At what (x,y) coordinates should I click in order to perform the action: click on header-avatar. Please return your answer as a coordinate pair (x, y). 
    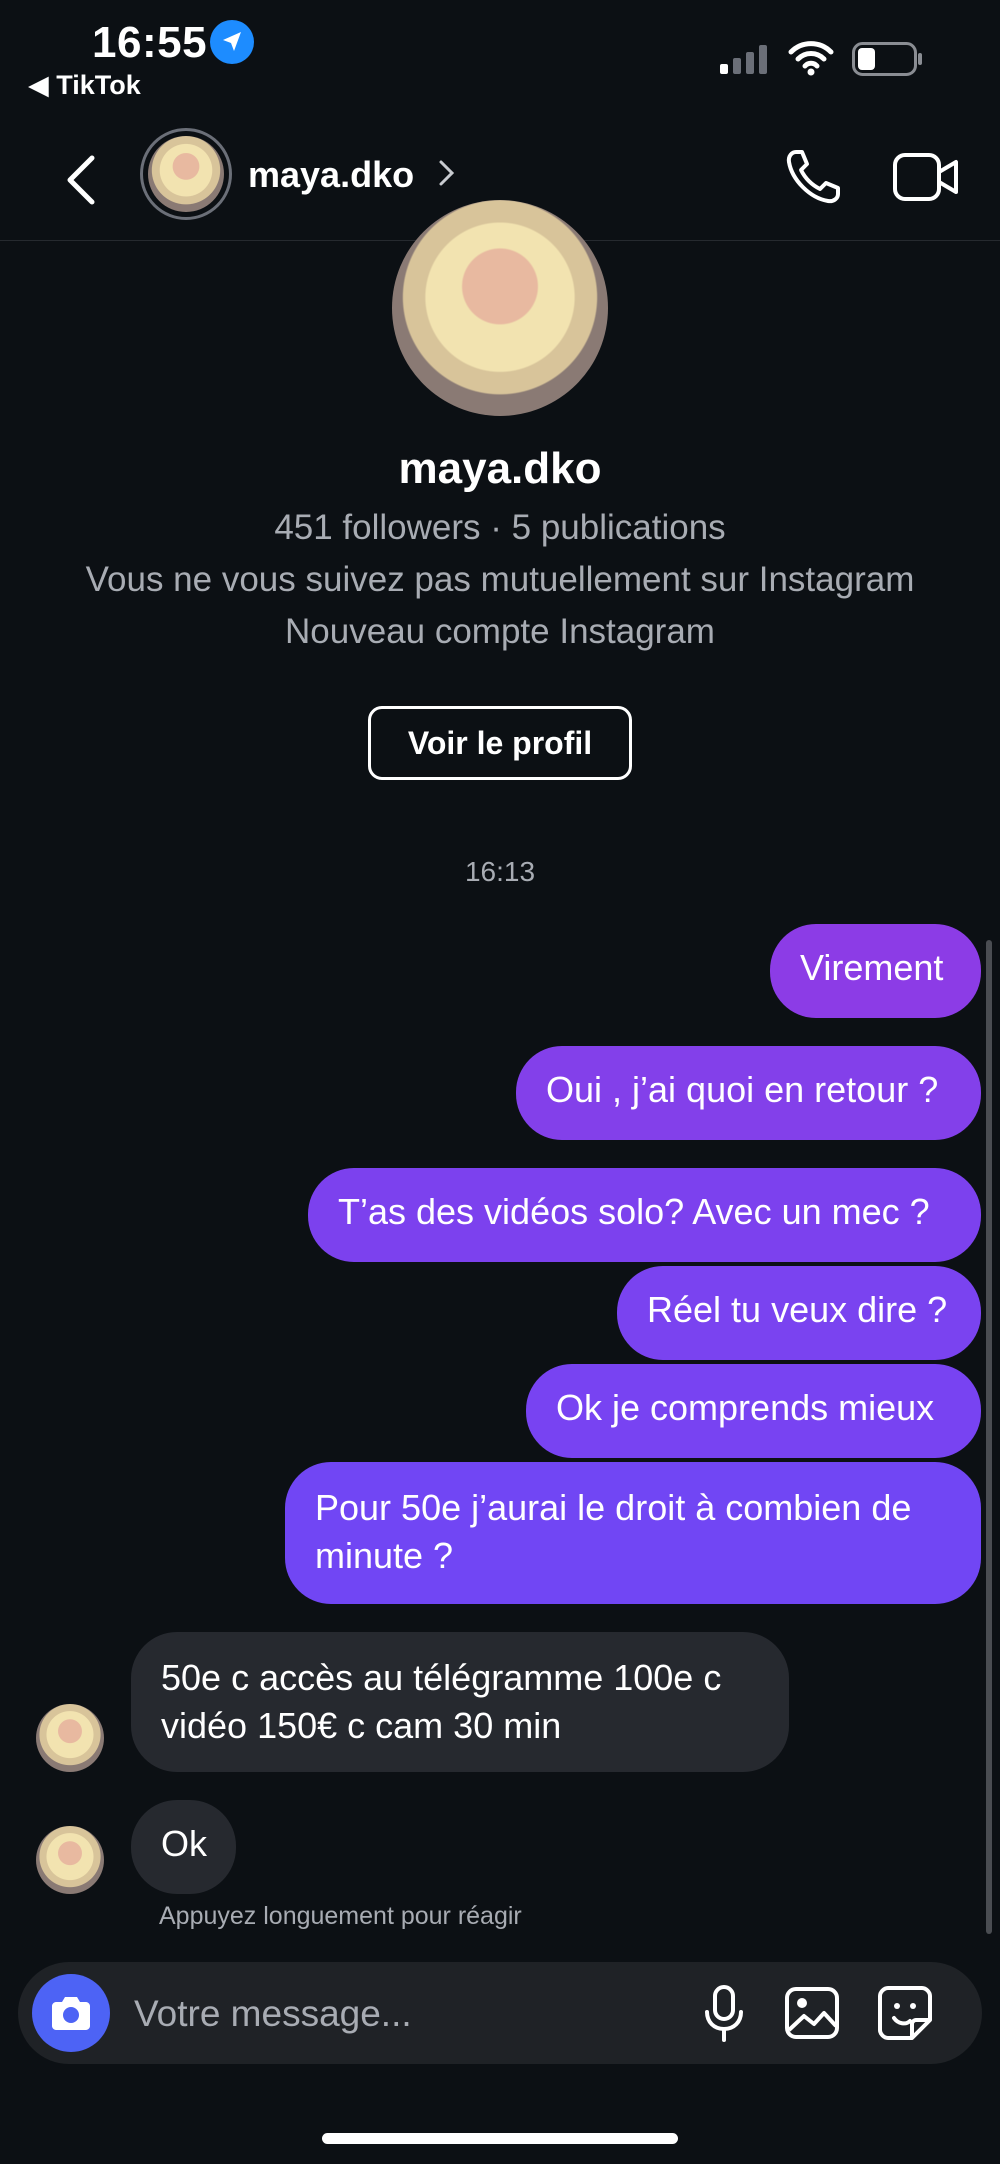
    Looking at the image, I should click on (186, 174).